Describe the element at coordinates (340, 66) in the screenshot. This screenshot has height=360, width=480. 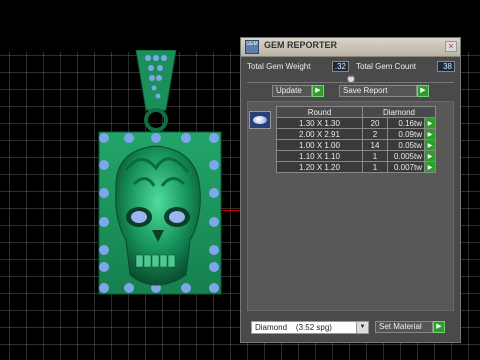
I see `total-gem-weight-value: .32` at that location.